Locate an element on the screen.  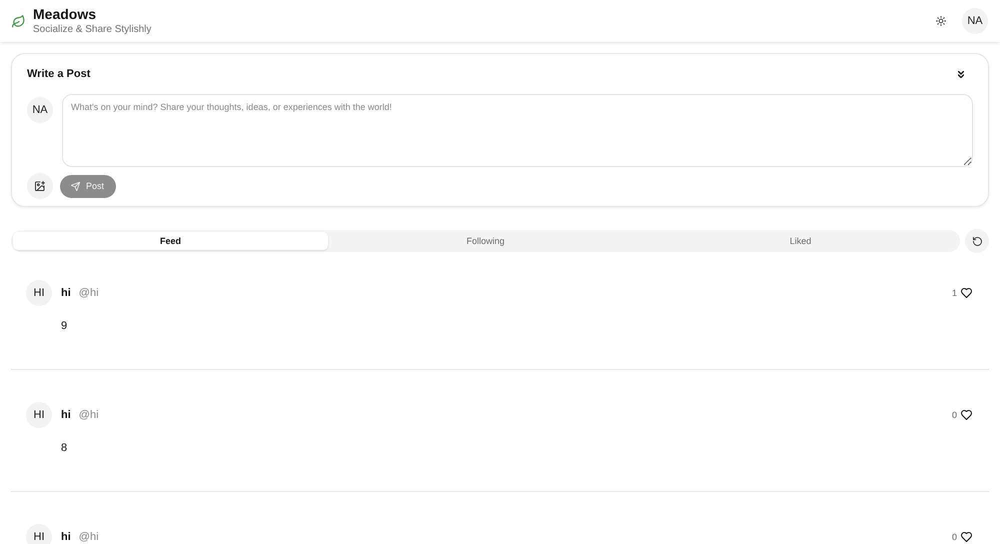
leaf-icon is located at coordinates (18, 21).